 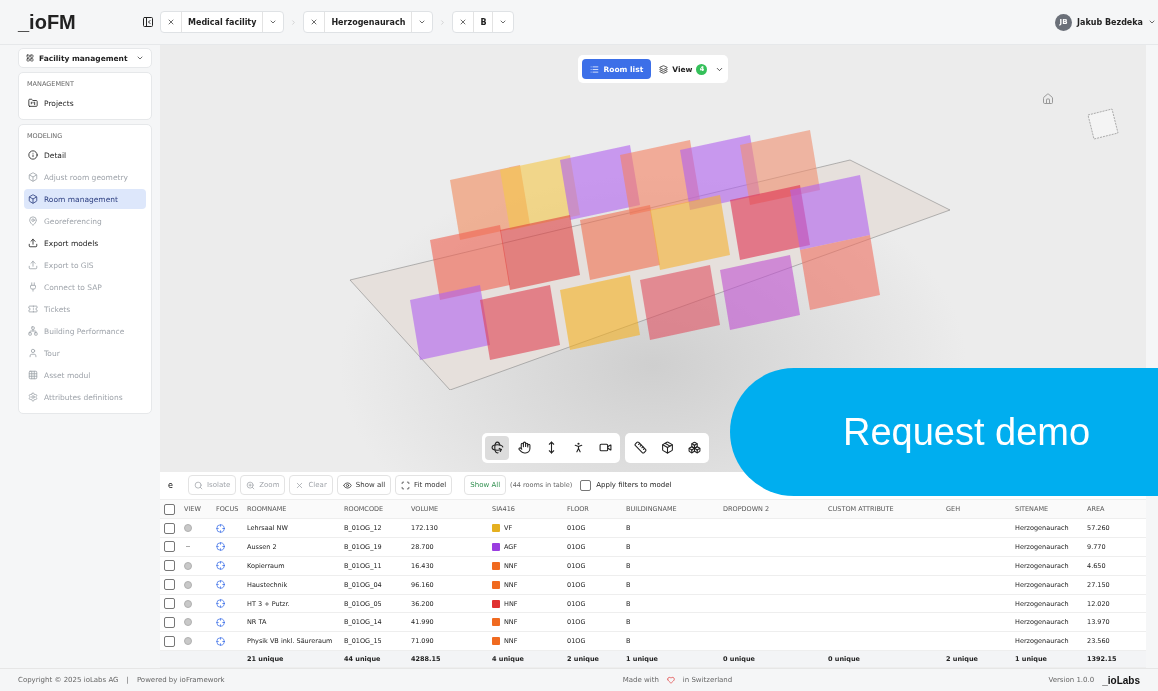 I want to click on app-logo: _ioFM, so click(x=47, y=22).